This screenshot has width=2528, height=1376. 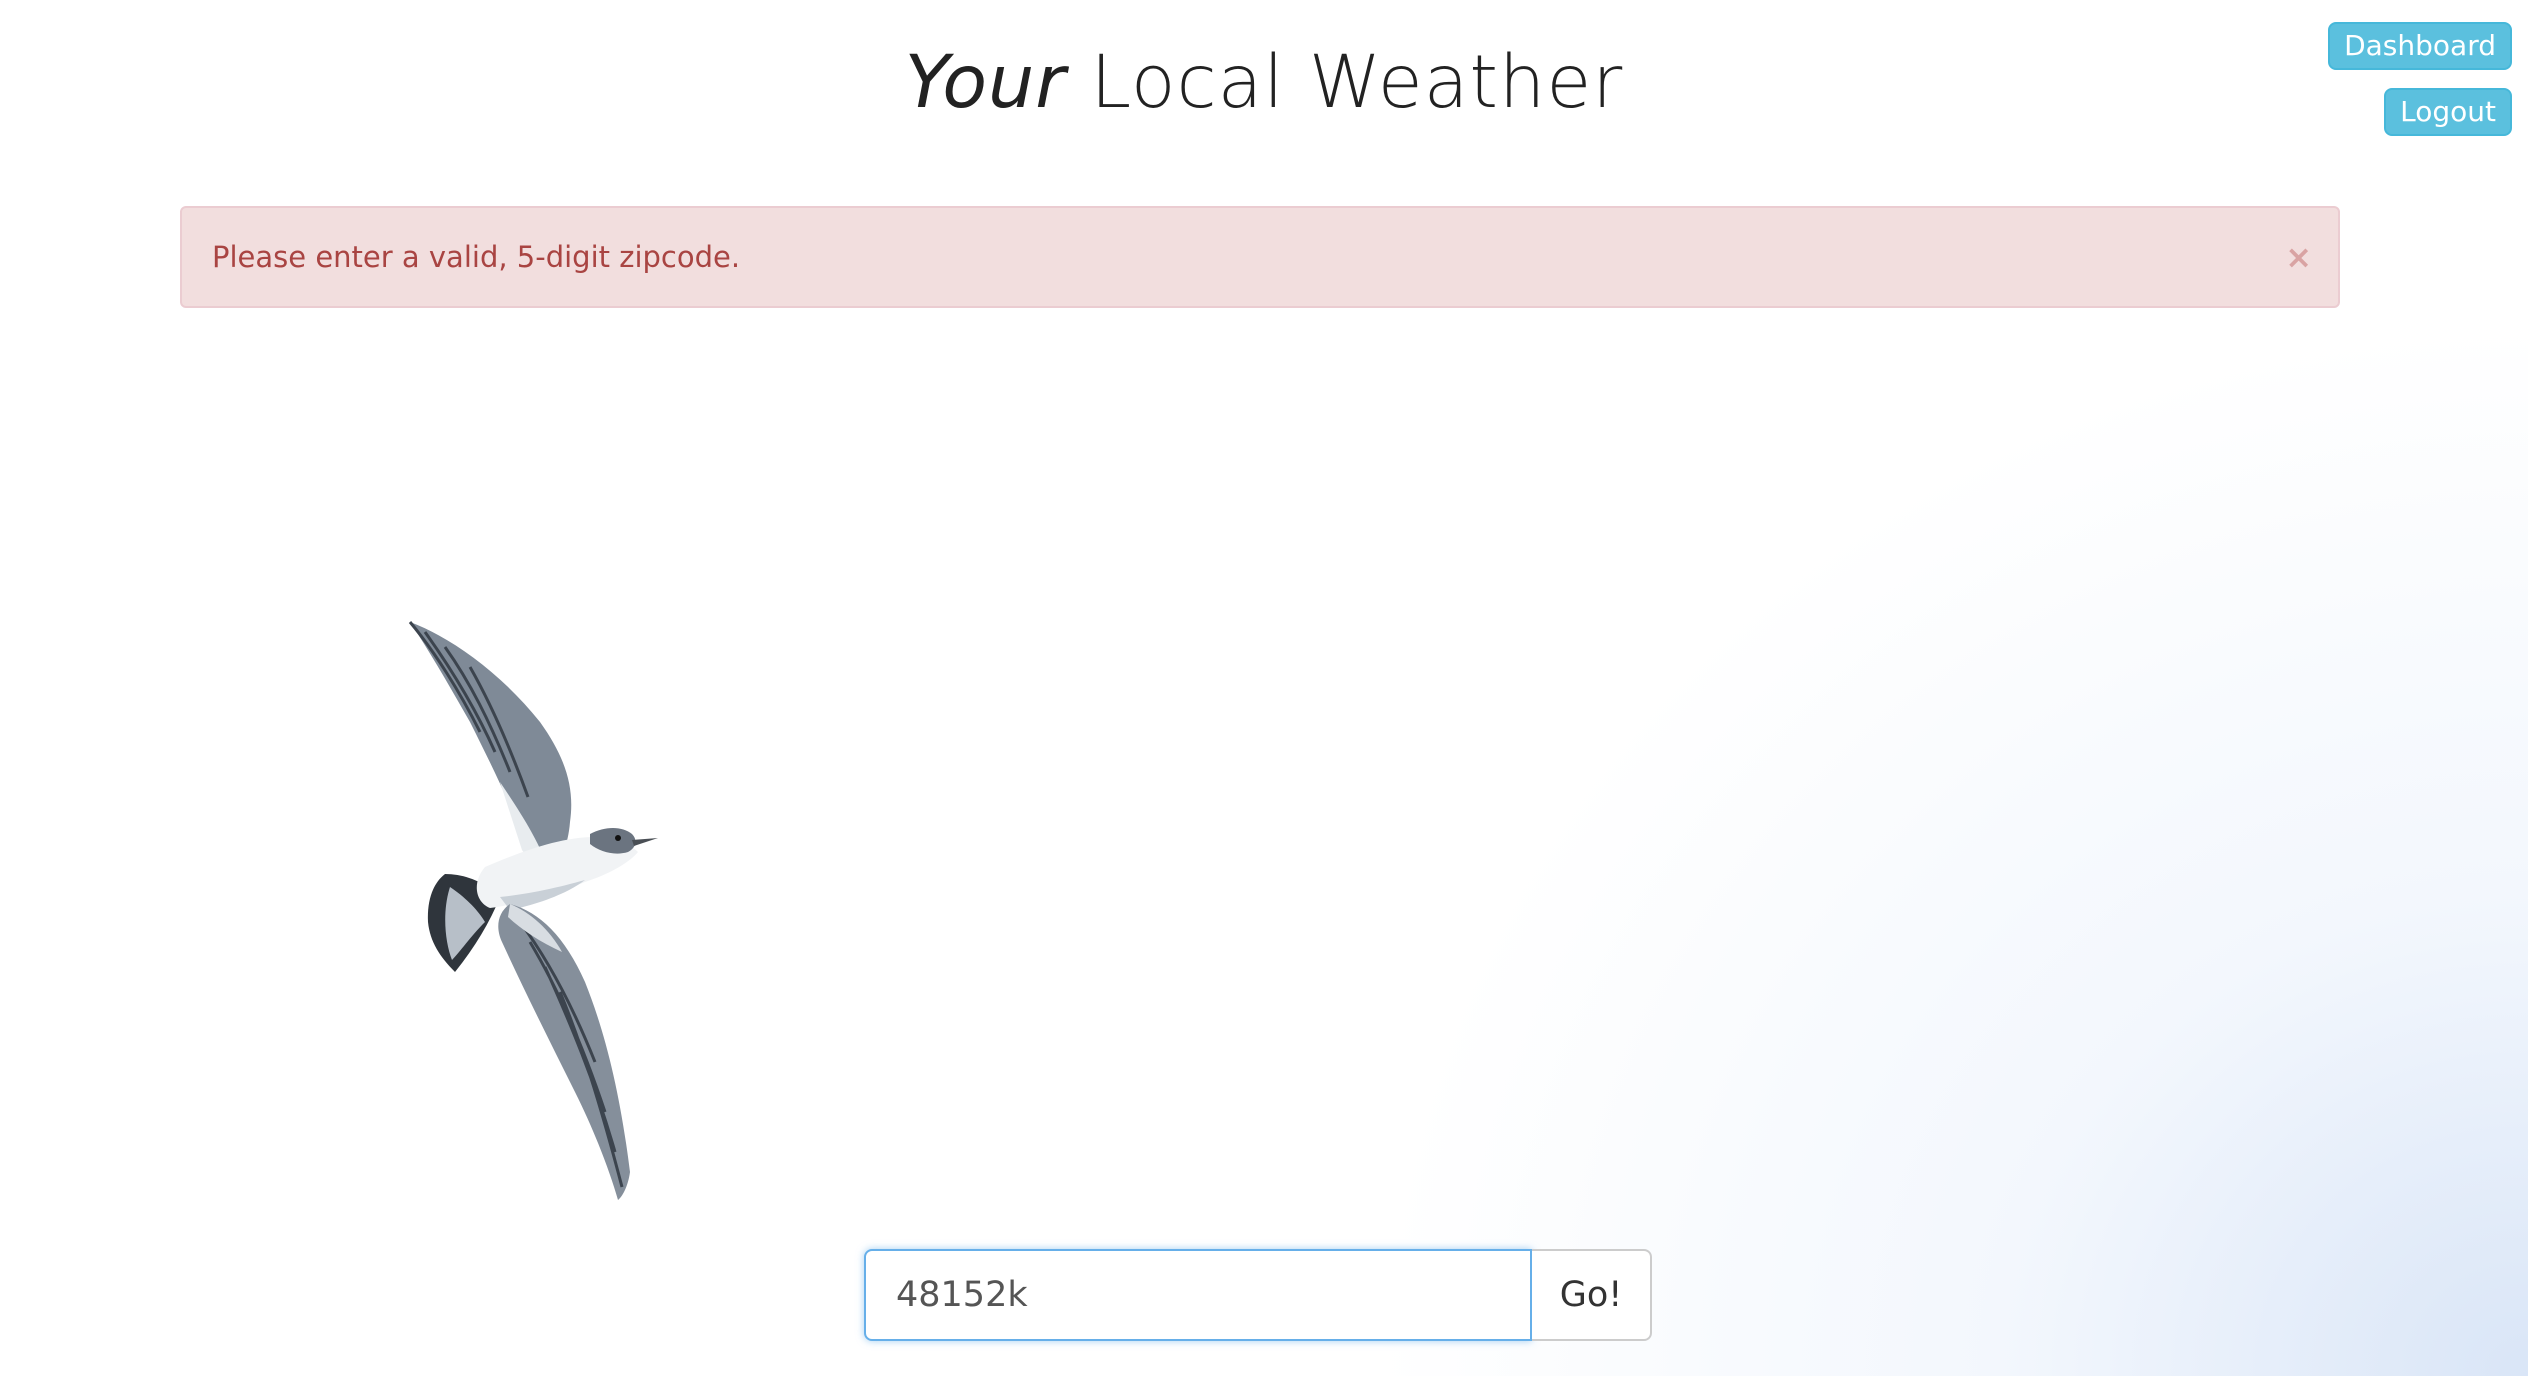 I want to click on dashboard-button: Dashboard, so click(x=2420, y=46).